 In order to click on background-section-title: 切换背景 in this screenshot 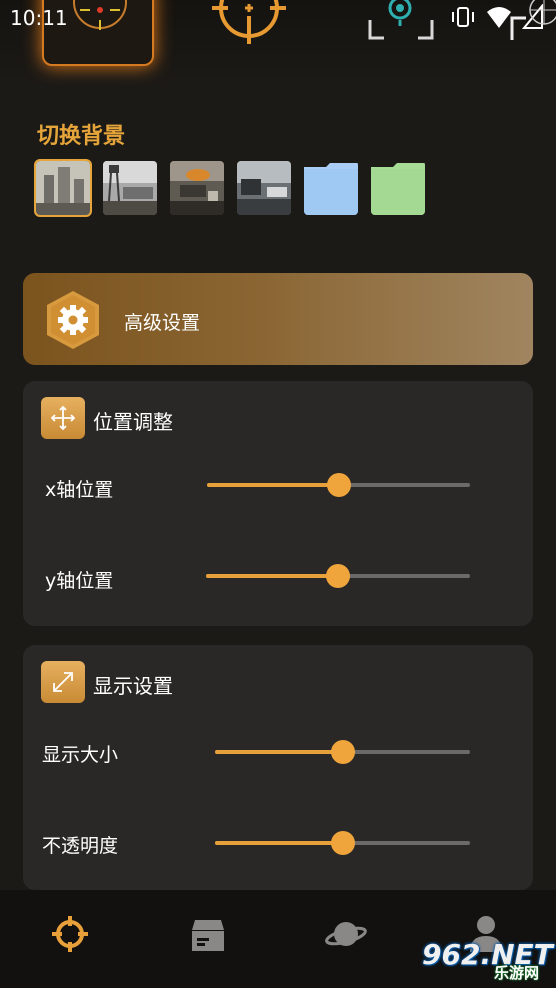, I will do `click(81, 136)`.